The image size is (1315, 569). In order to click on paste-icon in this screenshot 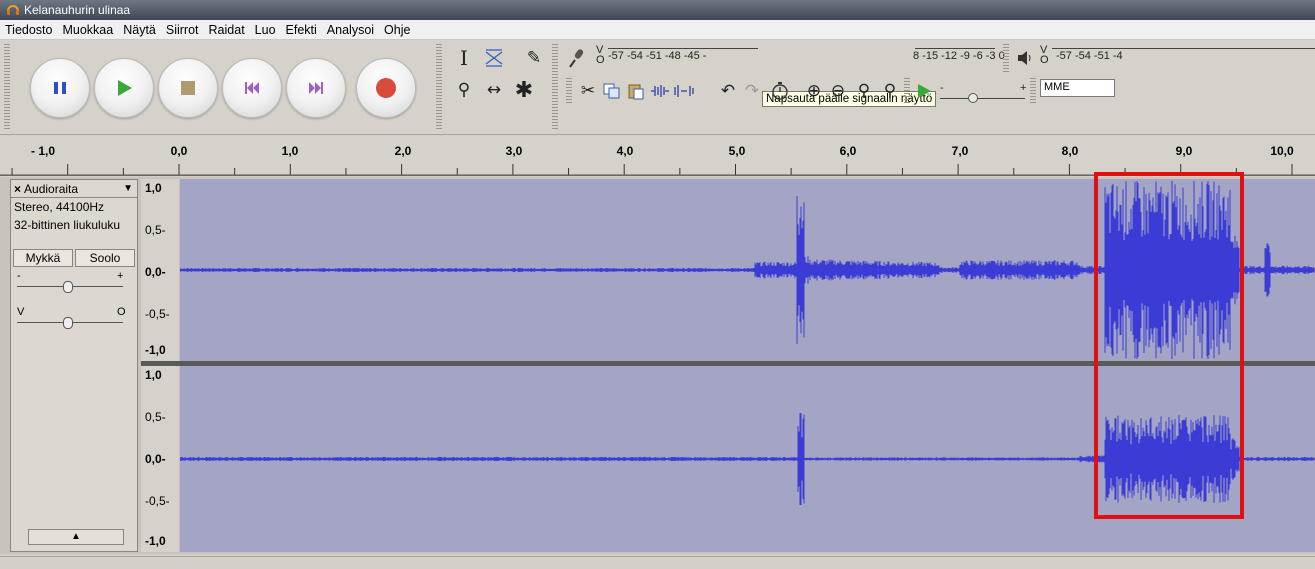, I will do `click(636, 91)`.